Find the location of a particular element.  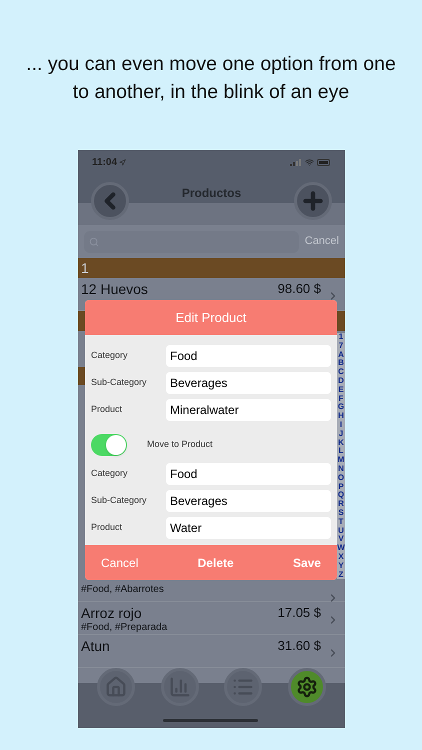

product-price: 31.60 $ is located at coordinates (299, 646).